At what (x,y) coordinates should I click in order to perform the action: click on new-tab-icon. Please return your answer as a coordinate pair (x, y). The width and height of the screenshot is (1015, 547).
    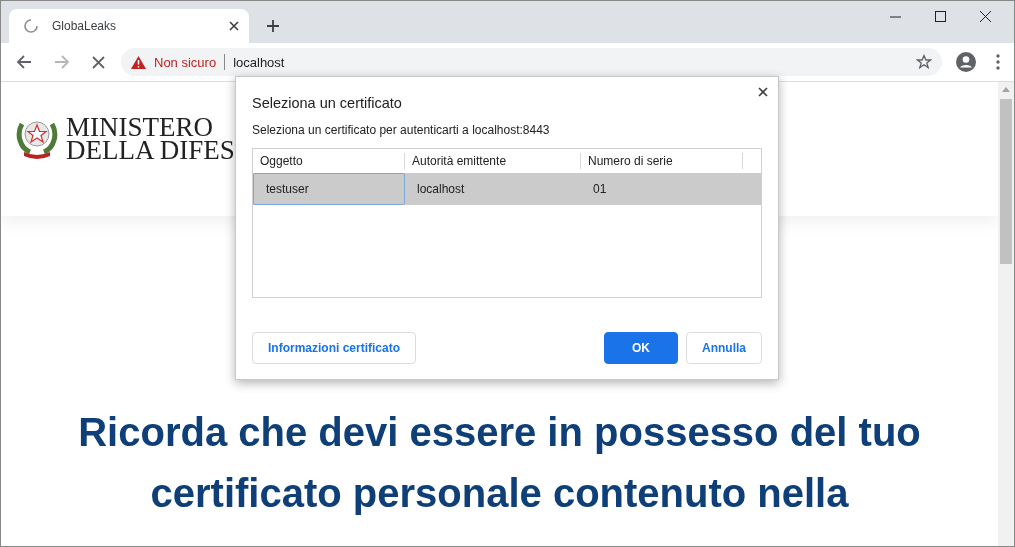
    Looking at the image, I should click on (273, 26).